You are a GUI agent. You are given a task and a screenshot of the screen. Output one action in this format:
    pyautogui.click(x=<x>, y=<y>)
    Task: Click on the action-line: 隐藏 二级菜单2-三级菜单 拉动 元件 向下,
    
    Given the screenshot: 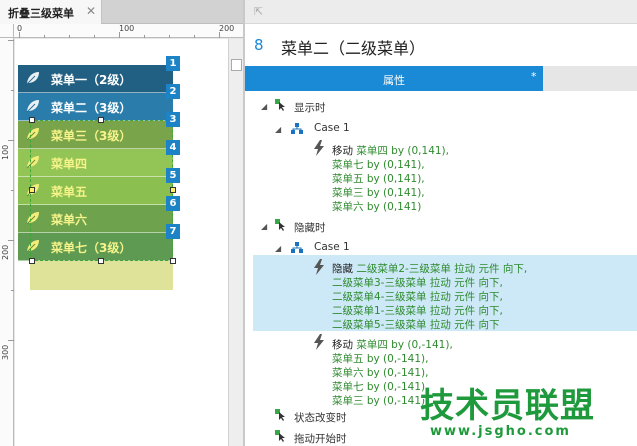 What is the action you would take?
    pyautogui.click(x=429, y=268)
    